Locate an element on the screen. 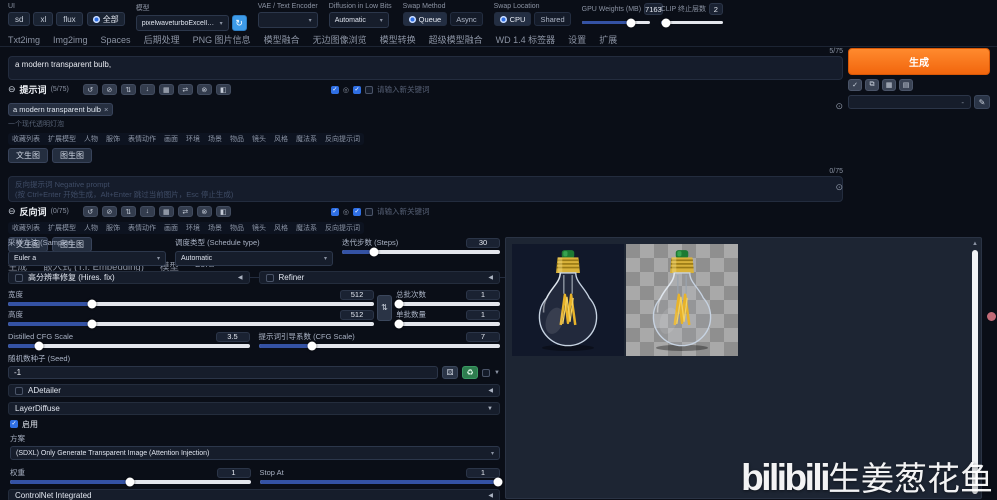 The image size is (997, 500). styles-dropdown: - is located at coordinates (909, 102).